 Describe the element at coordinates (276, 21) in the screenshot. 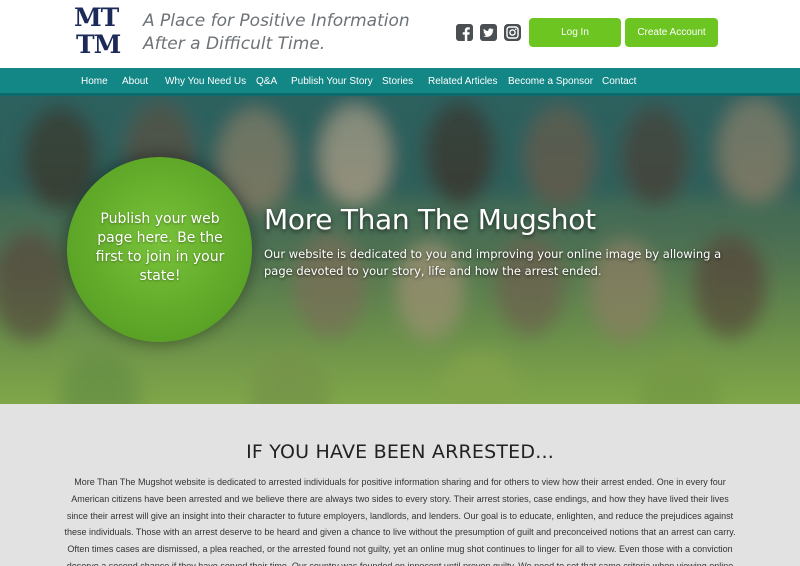

I see `tagline-line-1: A Place for Positive Information` at that location.